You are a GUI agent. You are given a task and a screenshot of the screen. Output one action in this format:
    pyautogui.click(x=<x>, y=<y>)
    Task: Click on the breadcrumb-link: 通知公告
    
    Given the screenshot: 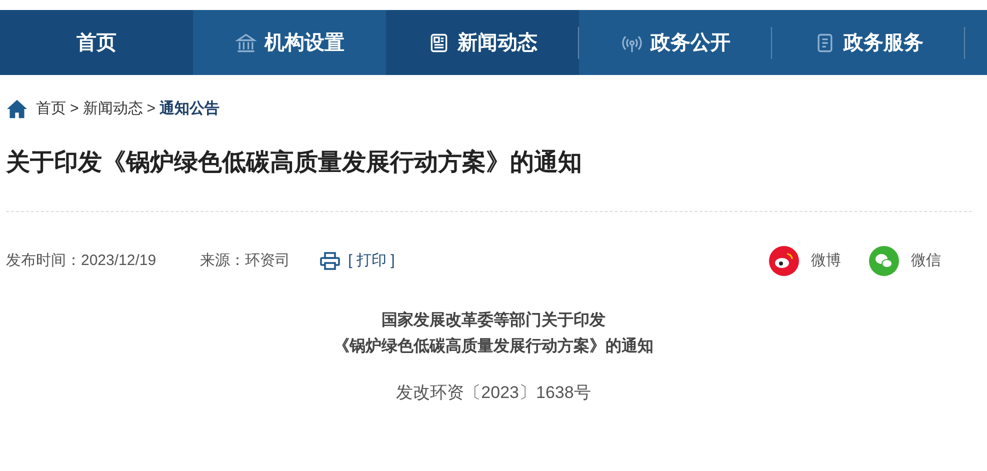 What is the action you would take?
    pyautogui.click(x=190, y=109)
    